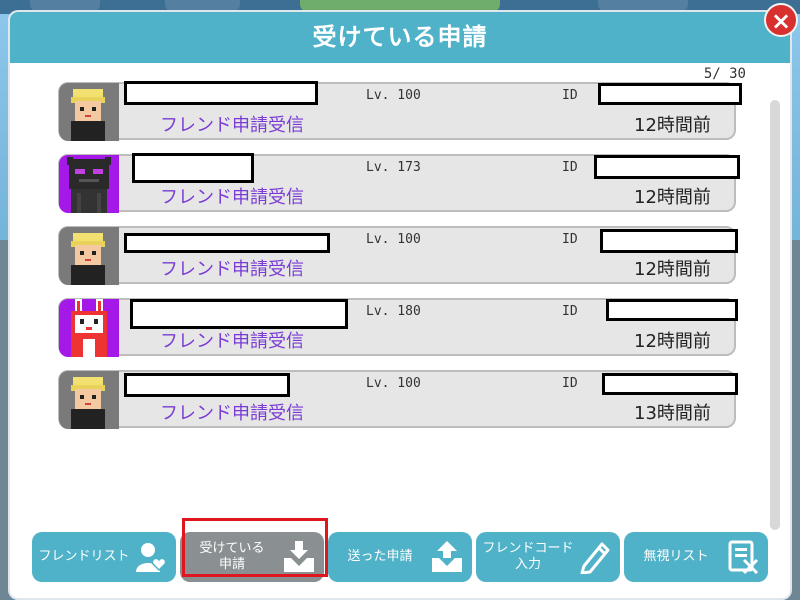 Image resolution: width=800 pixels, height=600 pixels. What do you see at coordinates (393, 311) in the screenshot?
I see `player-level: Lv. 180` at bounding box center [393, 311].